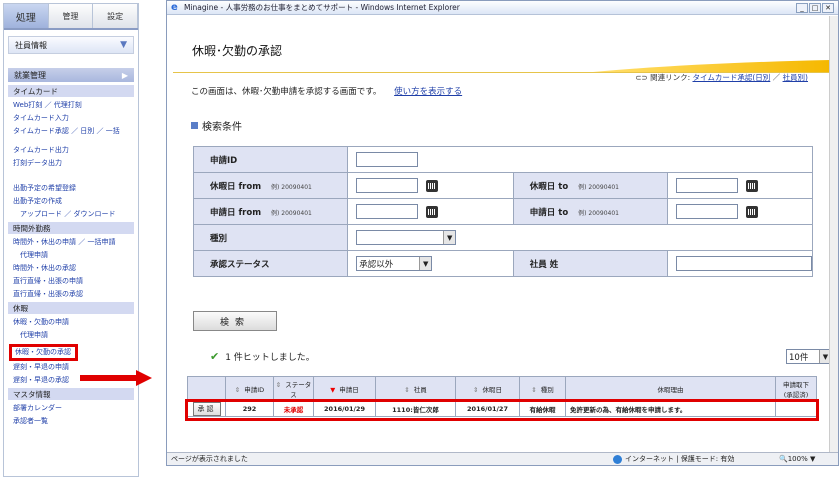  What do you see at coordinates (79, 255) in the screenshot?
I see `link-overtime-proxy: 代理申請` at bounding box center [79, 255].